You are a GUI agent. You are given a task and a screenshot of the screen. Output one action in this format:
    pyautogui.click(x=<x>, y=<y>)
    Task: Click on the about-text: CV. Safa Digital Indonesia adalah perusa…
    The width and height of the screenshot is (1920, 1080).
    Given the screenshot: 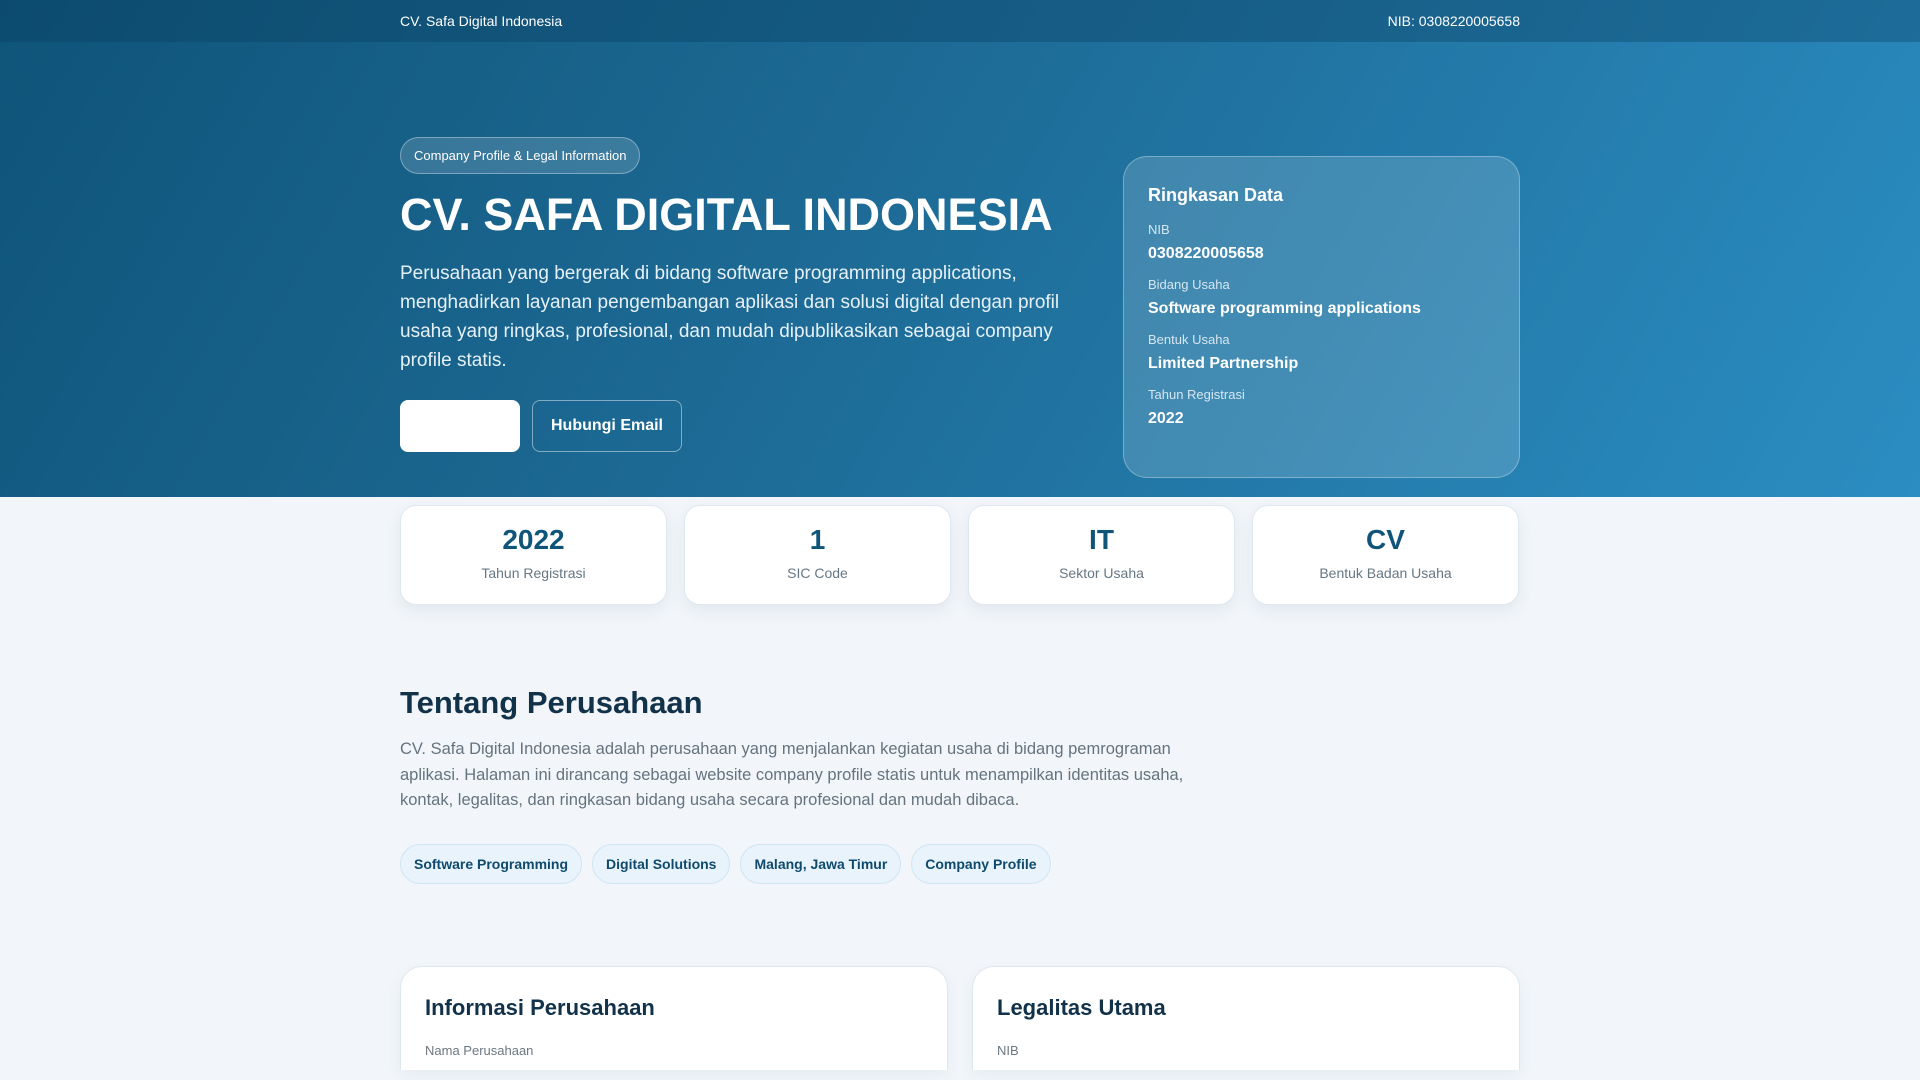 What is the action you would take?
    pyautogui.click(x=792, y=774)
    